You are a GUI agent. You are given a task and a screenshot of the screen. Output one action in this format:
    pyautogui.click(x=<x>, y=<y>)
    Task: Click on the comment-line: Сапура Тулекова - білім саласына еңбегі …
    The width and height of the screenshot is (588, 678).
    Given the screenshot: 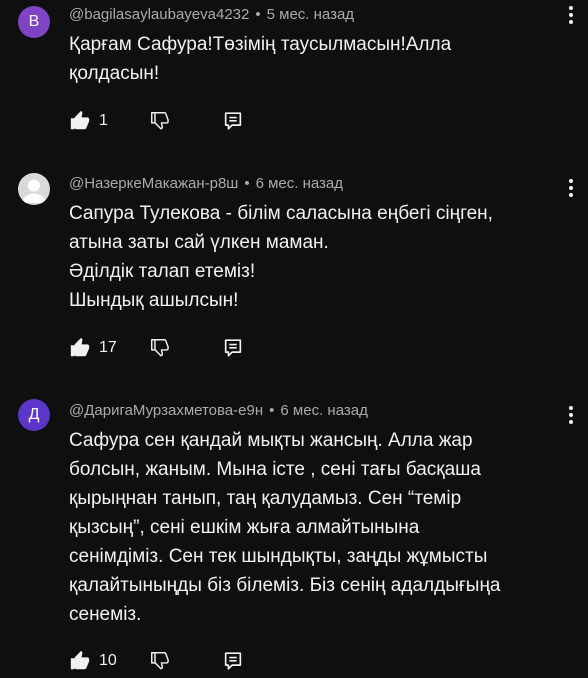 What is the action you would take?
    pyautogui.click(x=281, y=213)
    